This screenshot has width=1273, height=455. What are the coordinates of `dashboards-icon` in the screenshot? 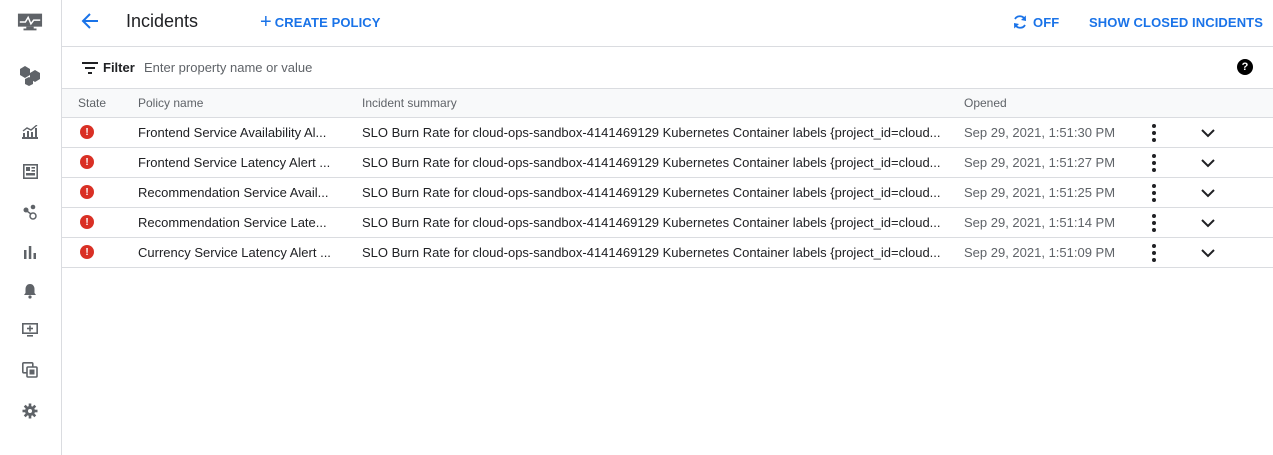 It's located at (30, 171).